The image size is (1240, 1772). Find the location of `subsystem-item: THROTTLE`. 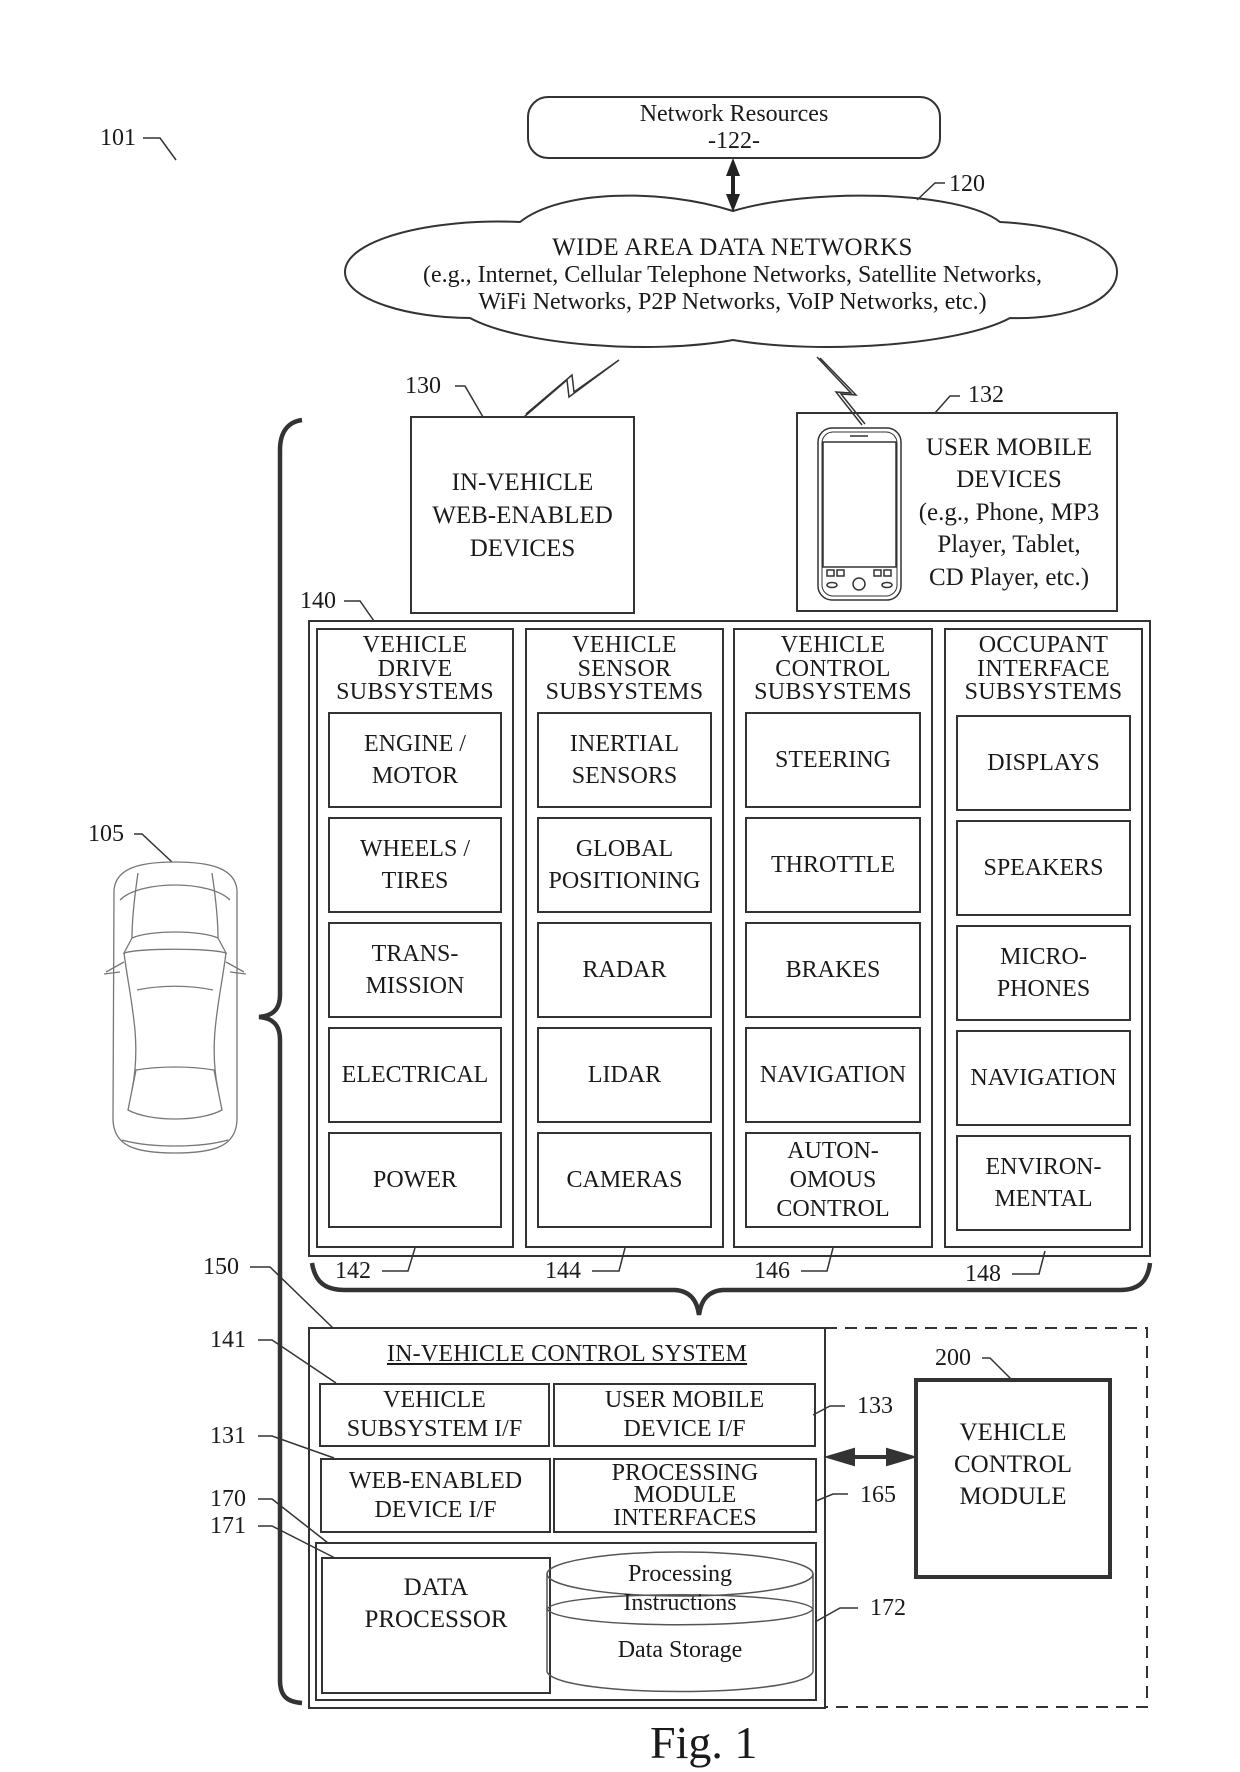

subsystem-item: THROTTLE is located at coordinates (833, 865).